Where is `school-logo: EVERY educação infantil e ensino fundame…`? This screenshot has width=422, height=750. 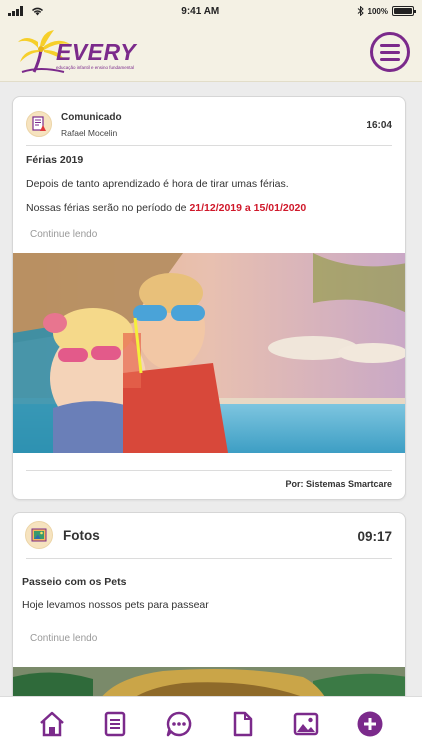
school-logo: EVERY educação infantil e ensino fundame… is located at coordinates (76, 52).